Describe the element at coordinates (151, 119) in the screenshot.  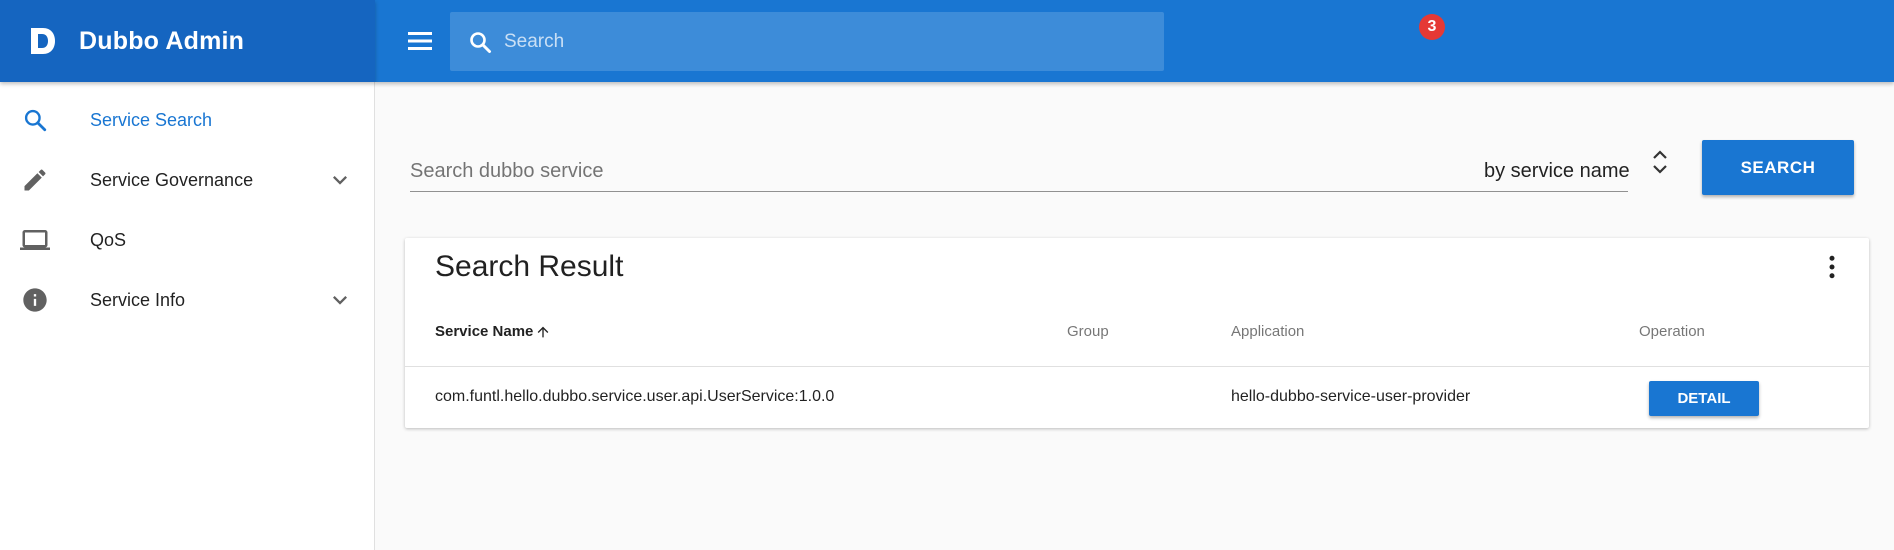
I see `sidebar-item-label: Service Search` at that location.